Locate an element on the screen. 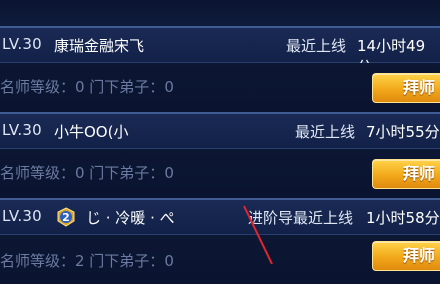  top-strip is located at coordinates (220, 13).